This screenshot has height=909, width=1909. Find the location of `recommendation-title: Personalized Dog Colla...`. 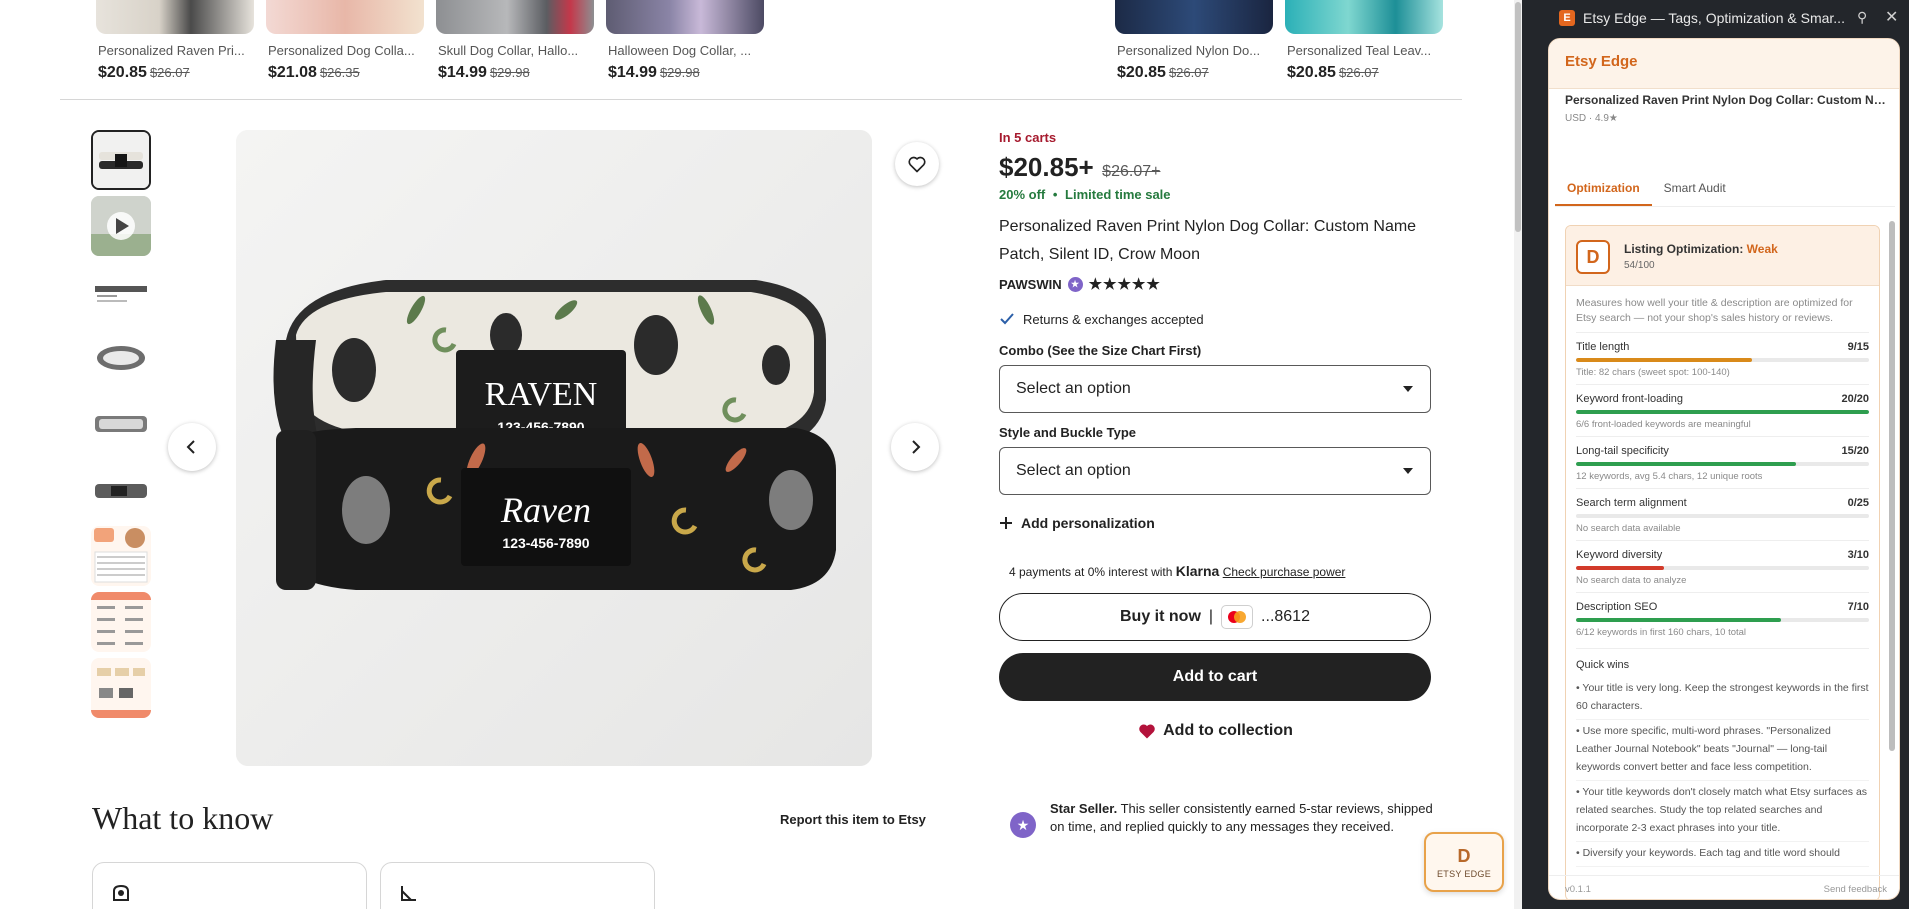

recommendation-title: Personalized Dog Colla... is located at coordinates (345, 50).